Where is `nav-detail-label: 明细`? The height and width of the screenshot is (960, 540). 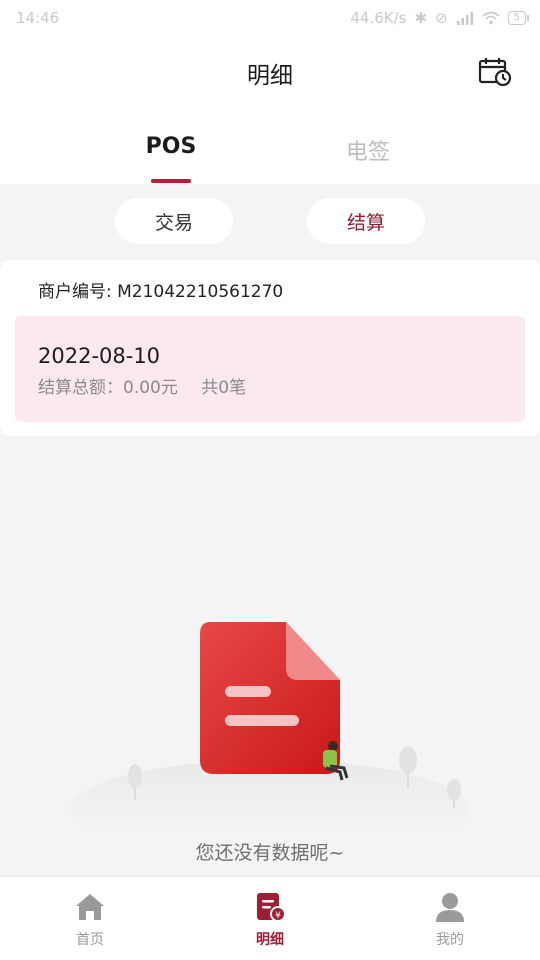 nav-detail-label: 明细 is located at coordinates (270, 940).